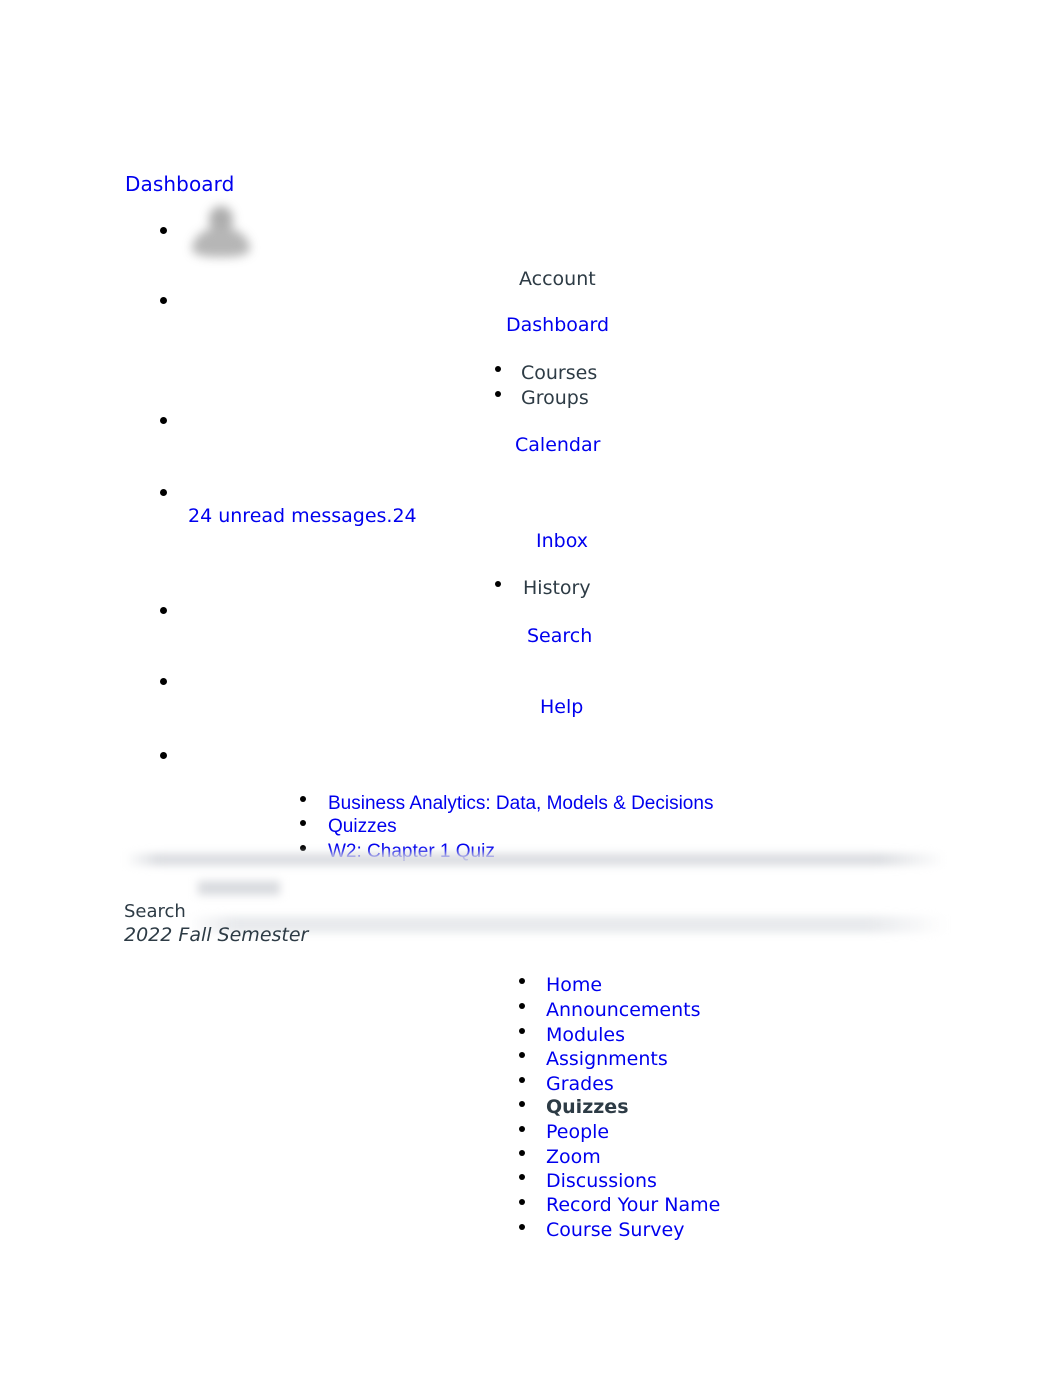  What do you see at coordinates (633, 1205) in the screenshot?
I see `course-nav-item-record-your-name: Record Your Name` at bounding box center [633, 1205].